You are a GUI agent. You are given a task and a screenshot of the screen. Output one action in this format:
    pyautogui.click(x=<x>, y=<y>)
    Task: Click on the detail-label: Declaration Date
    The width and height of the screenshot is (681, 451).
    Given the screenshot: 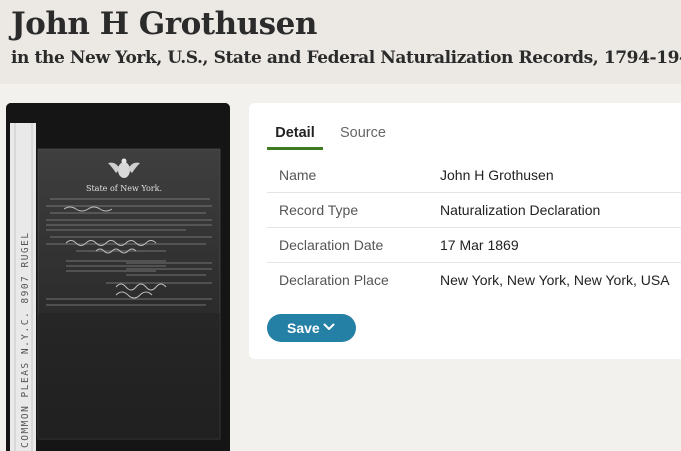 What is the action you would take?
    pyautogui.click(x=331, y=245)
    